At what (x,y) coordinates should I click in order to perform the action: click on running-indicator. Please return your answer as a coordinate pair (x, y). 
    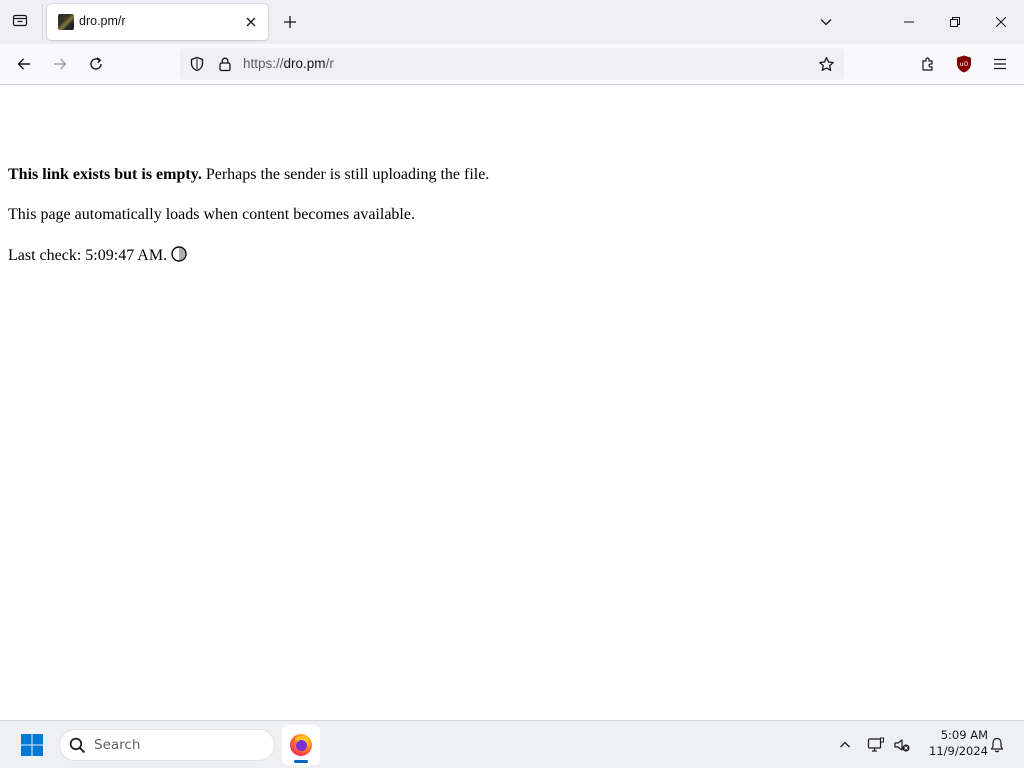
    Looking at the image, I should click on (301, 761).